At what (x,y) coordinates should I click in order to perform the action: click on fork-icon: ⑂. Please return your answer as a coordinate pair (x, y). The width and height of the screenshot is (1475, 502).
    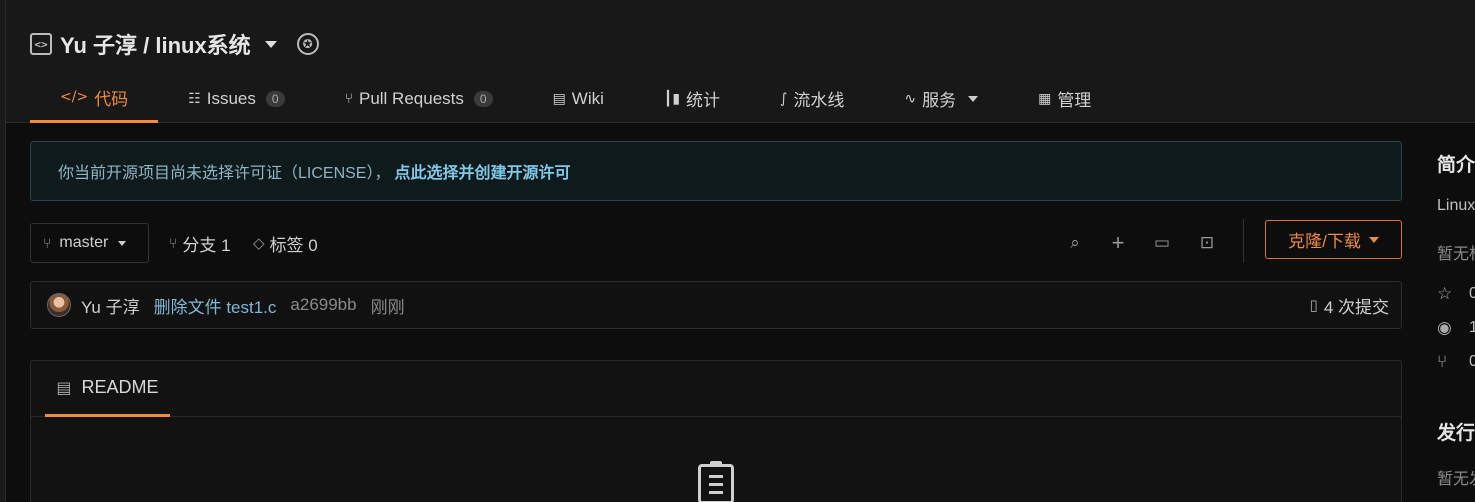
    Looking at the image, I should click on (1442, 361).